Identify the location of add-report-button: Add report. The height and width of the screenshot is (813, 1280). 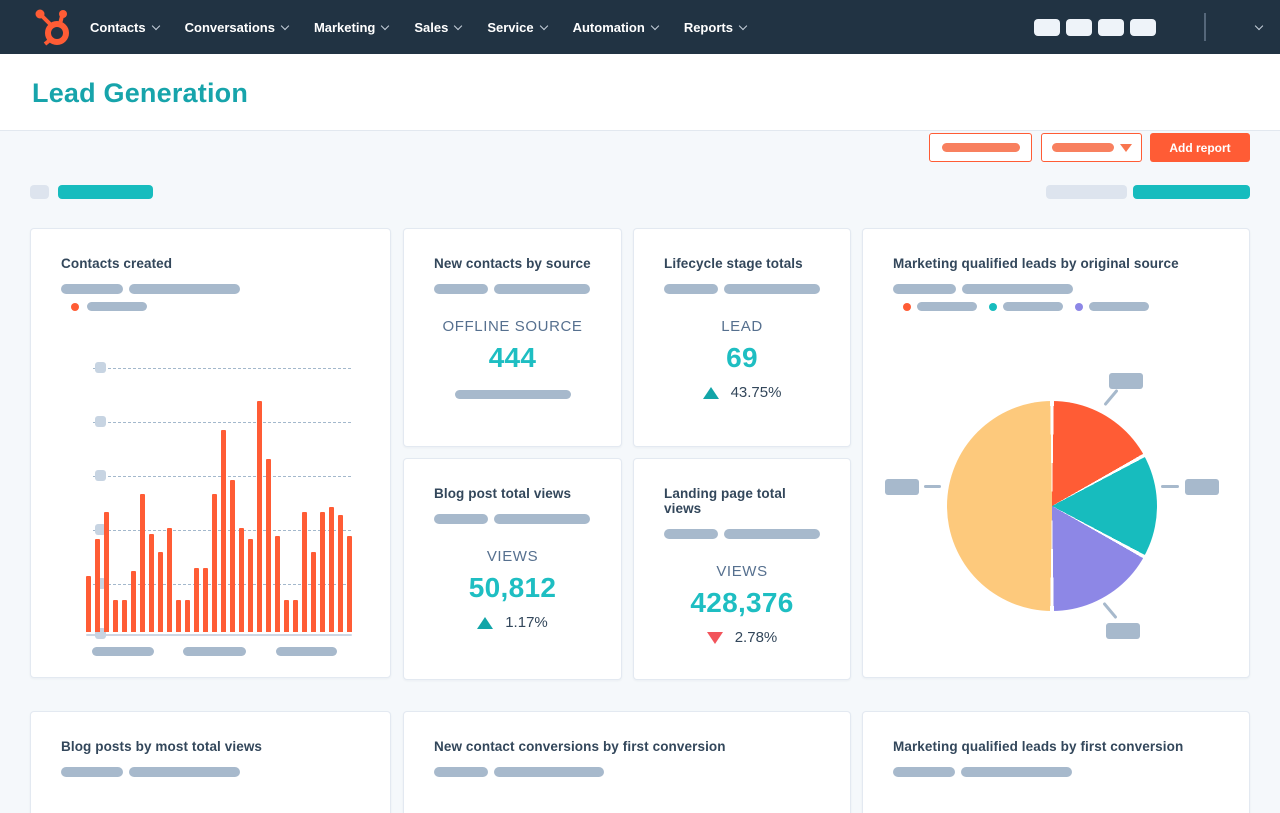
(1200, 147).